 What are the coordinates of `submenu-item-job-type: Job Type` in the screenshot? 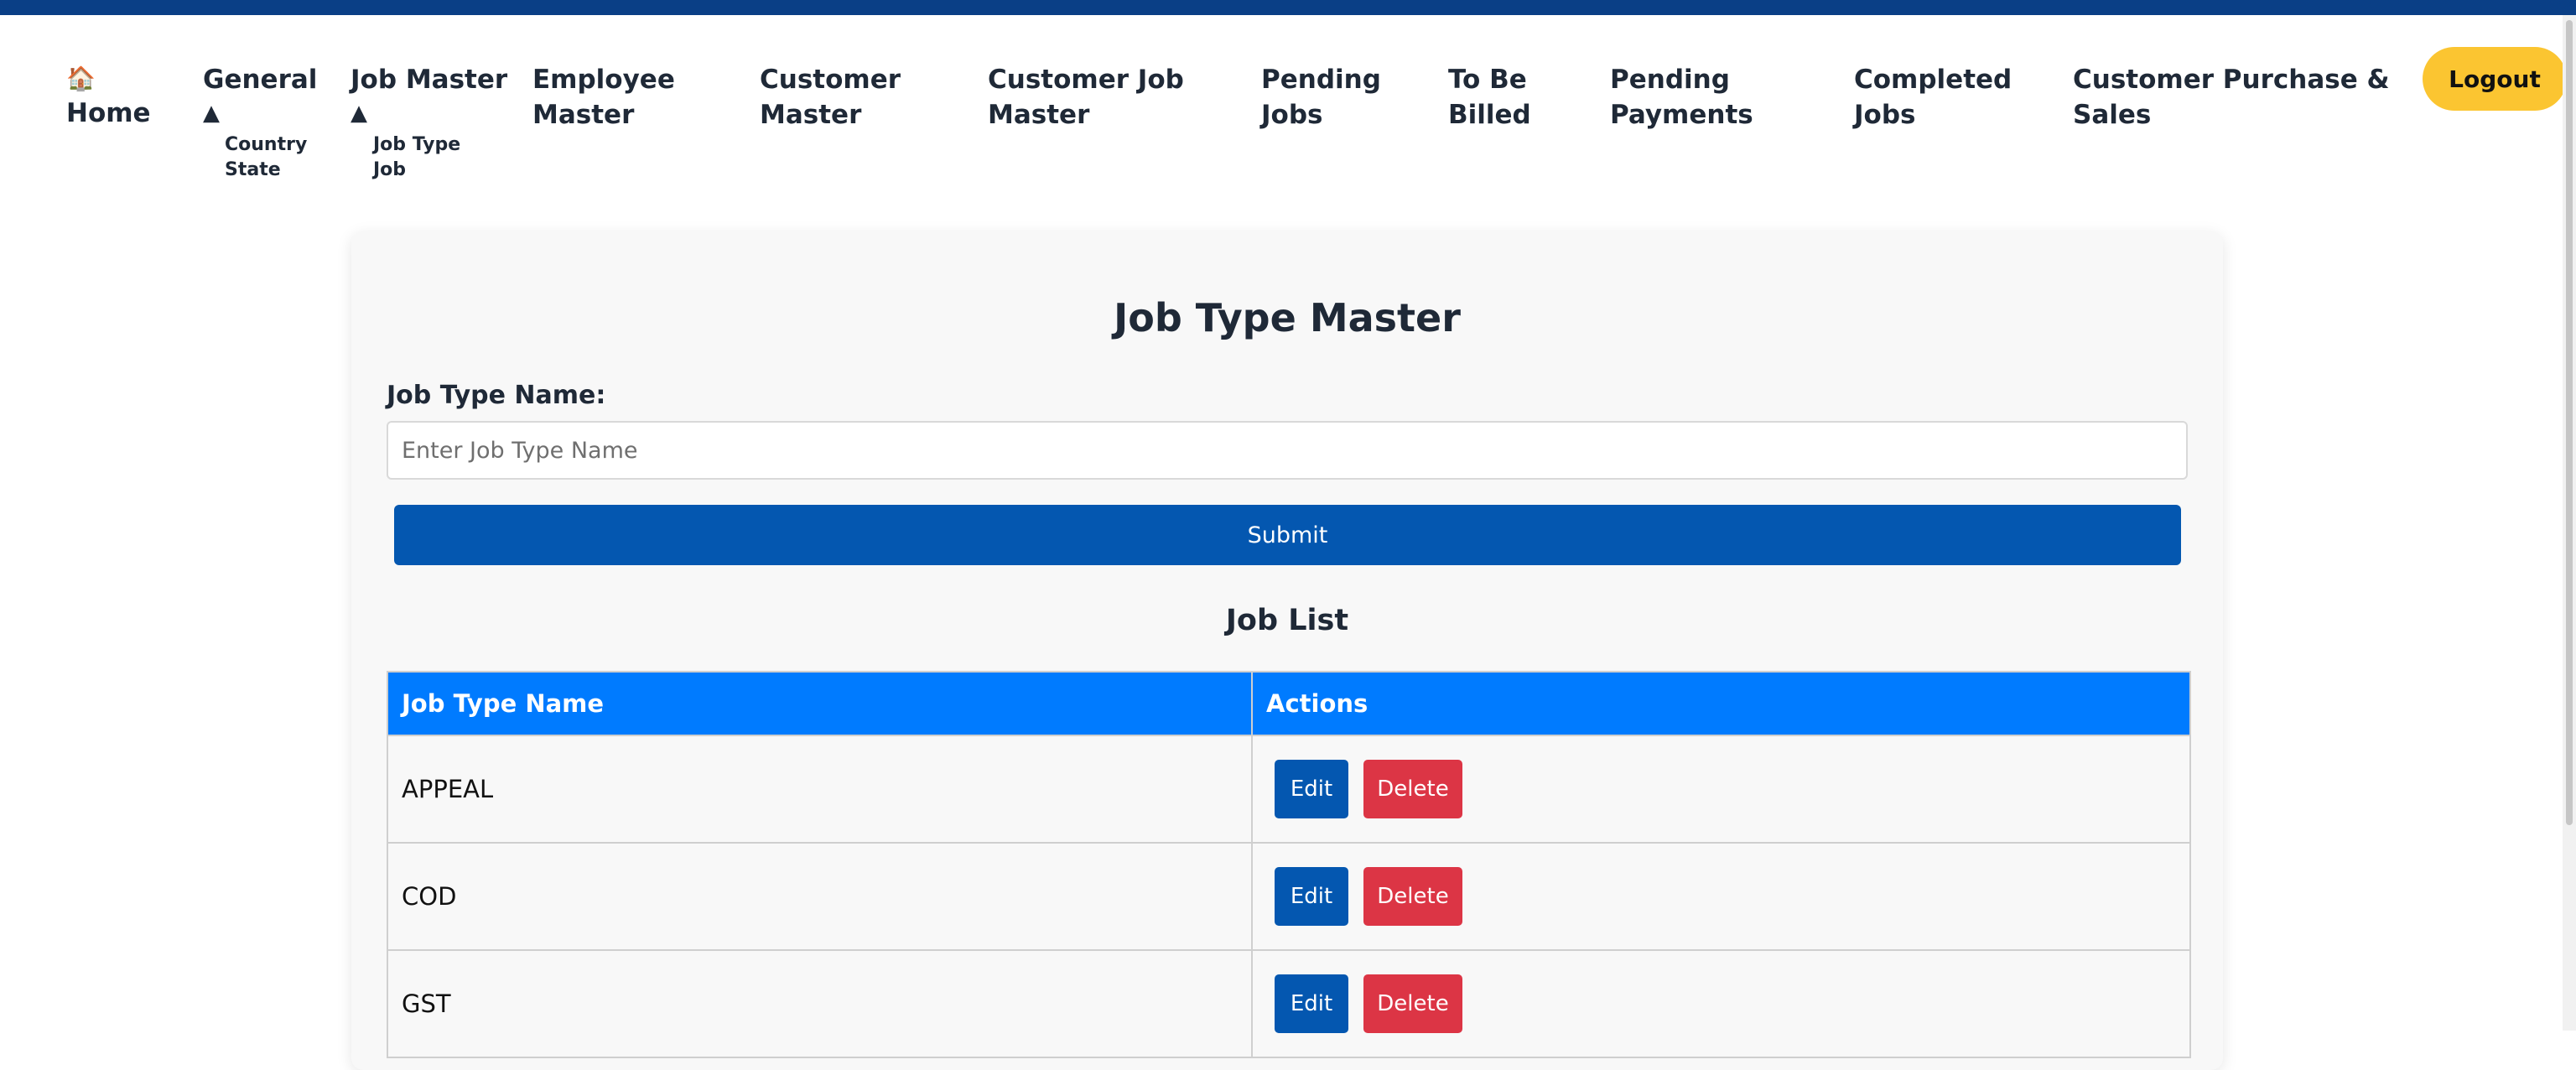 It's located at (416, 145).